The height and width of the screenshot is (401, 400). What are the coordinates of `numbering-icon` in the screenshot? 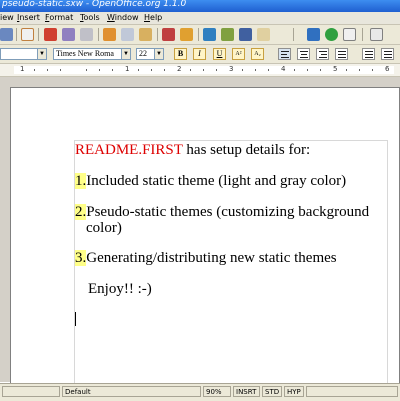 It's located at (368, 54).